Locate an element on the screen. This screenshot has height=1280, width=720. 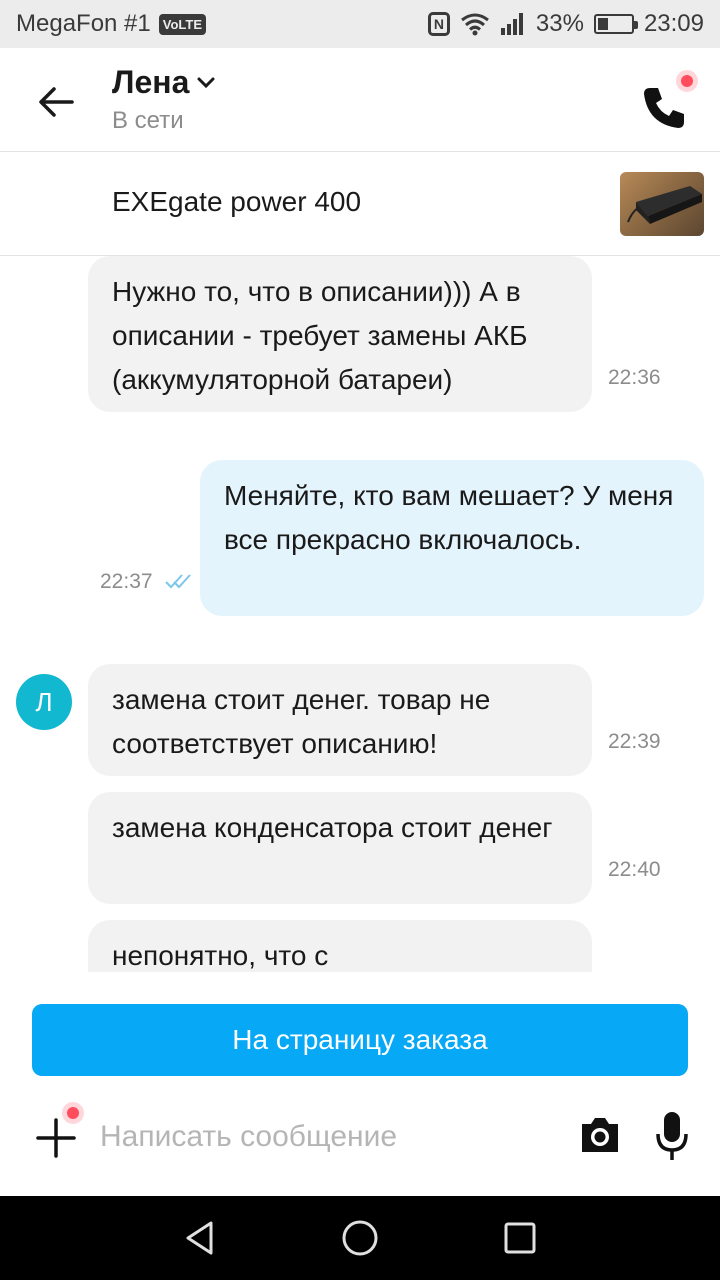
camera-icon is located at coordinates (600, 1135).